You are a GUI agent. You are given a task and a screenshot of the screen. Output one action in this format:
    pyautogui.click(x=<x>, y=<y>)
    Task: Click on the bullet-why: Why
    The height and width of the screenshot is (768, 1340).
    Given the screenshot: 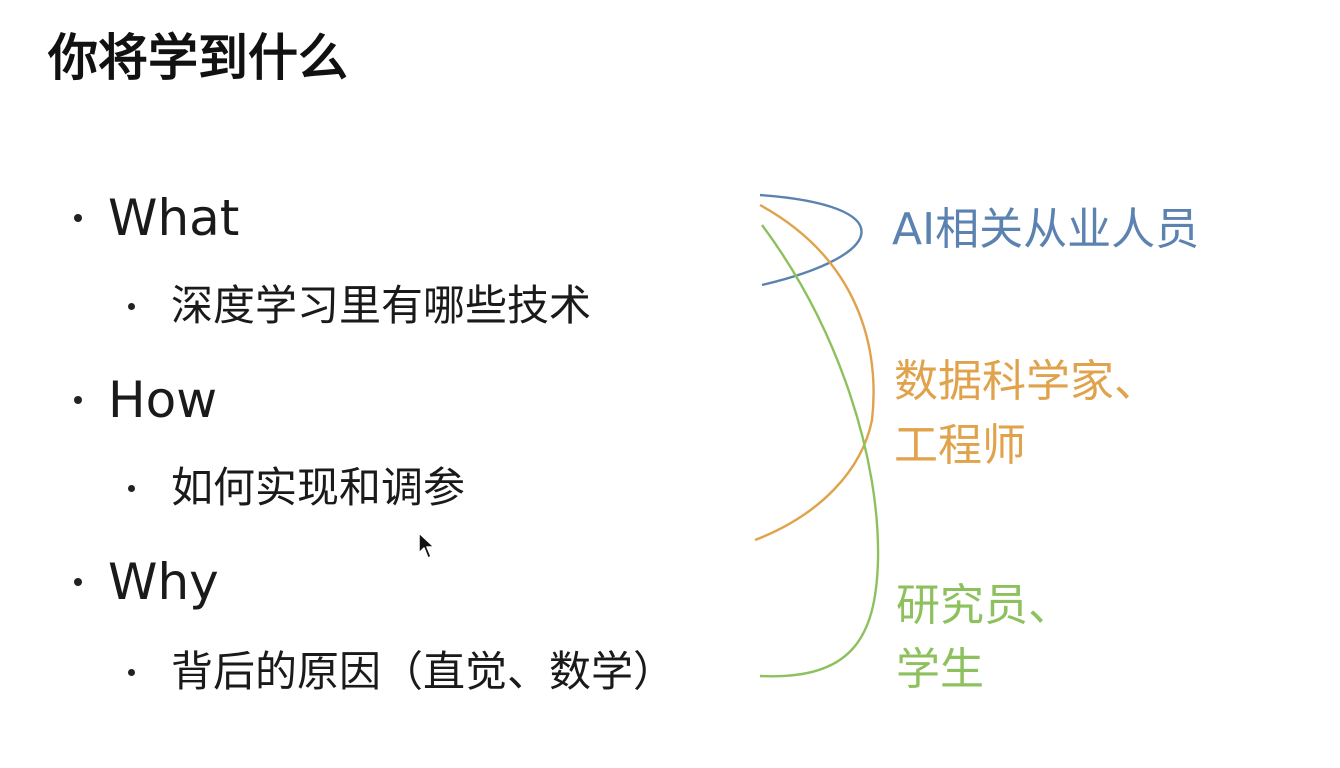 What is the action you would take?
    pyautogui.click(x=146, y=582)
    